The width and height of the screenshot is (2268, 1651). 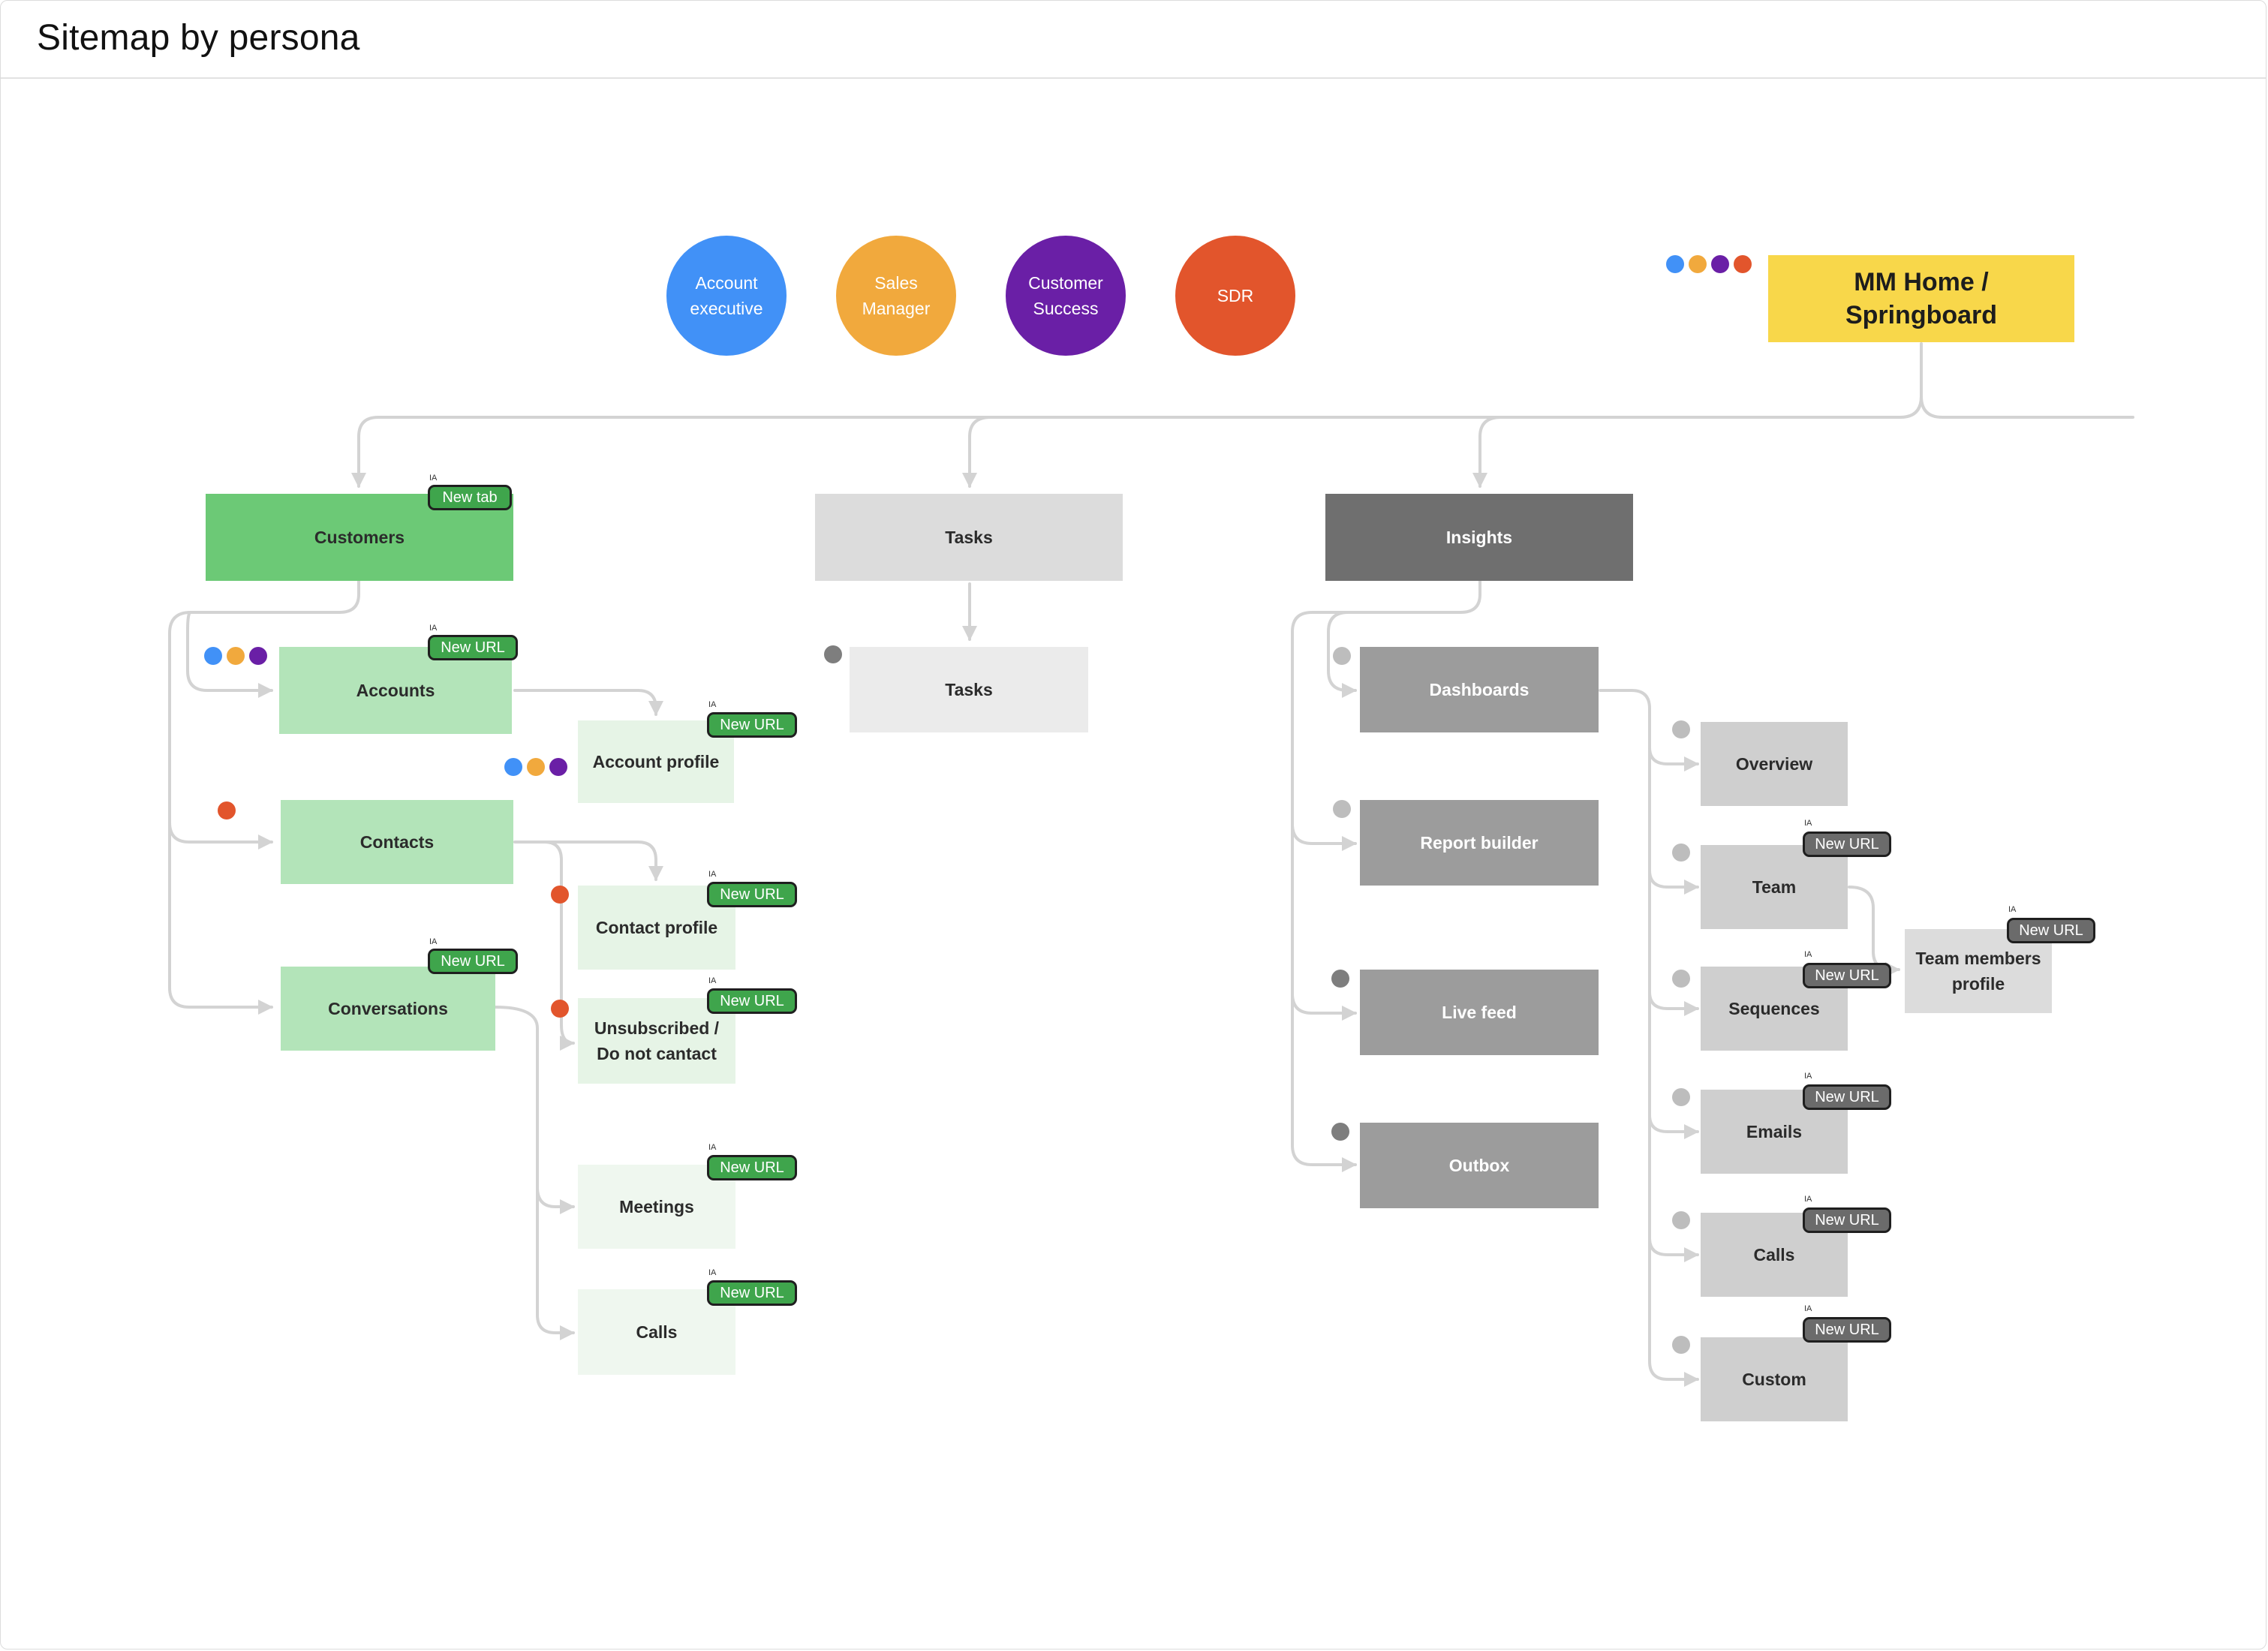 I want to click on node-team: Team, so click(x=1775, y=887).